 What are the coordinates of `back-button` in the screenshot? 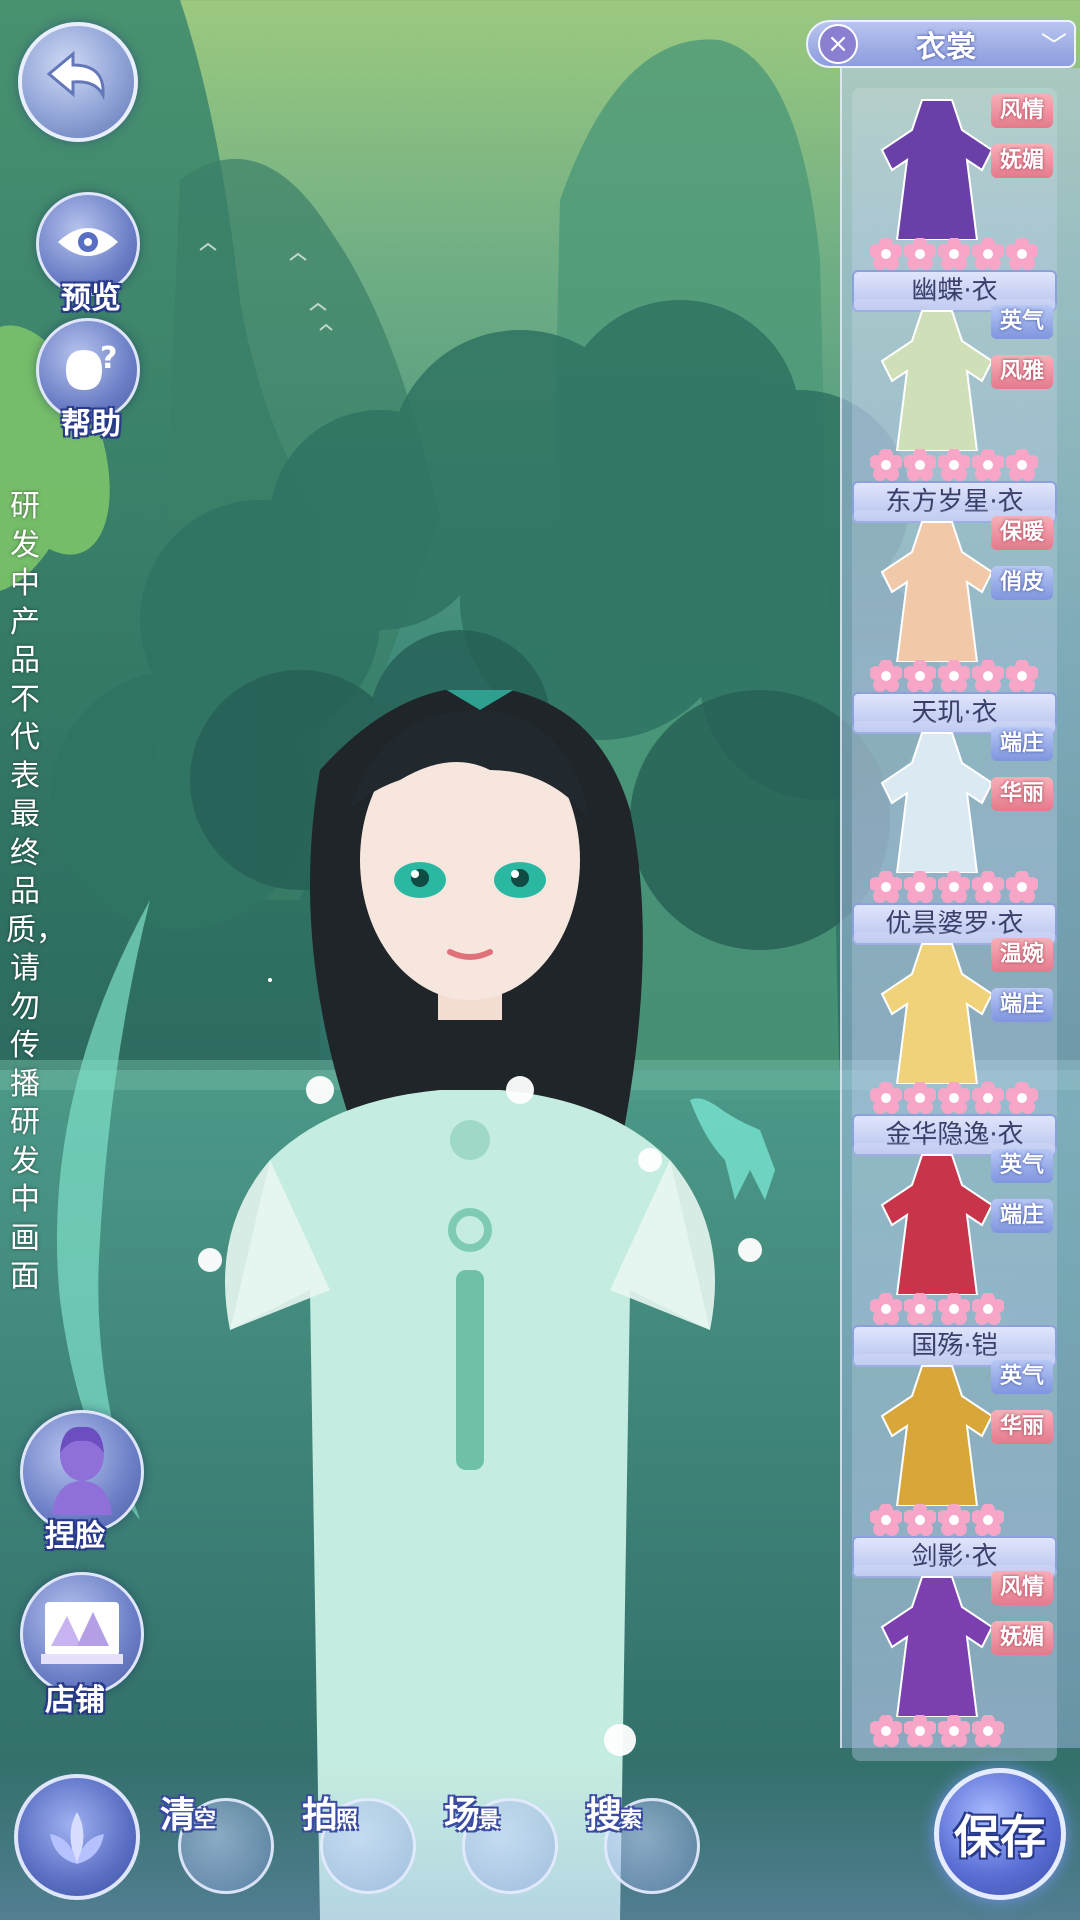 It's located at (78, 82).